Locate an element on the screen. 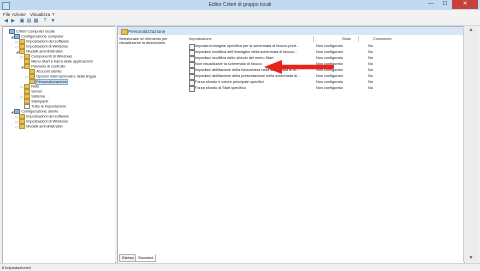  folder-up-icon: ▣ is located at coordinates (22, 21).